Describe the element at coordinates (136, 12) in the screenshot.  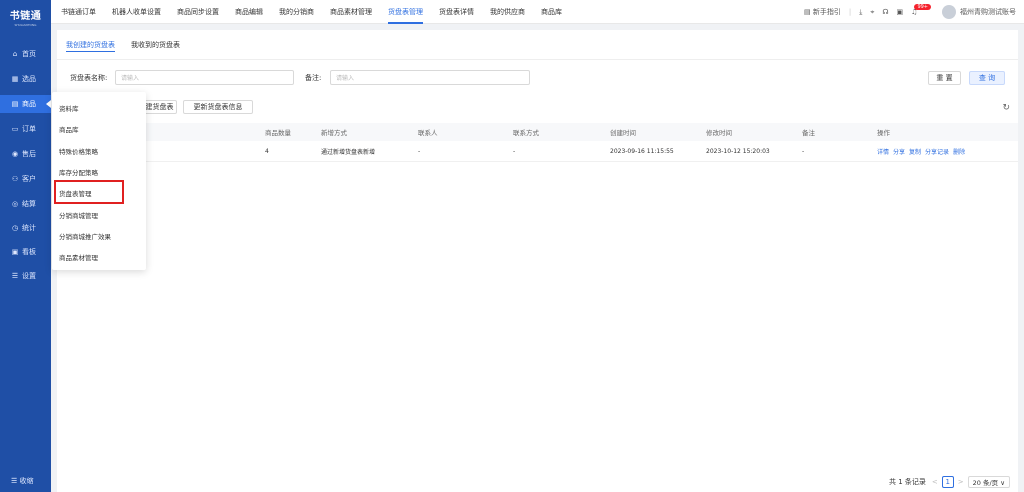
I see `topnav-item: 机器人收单设置` at that location.